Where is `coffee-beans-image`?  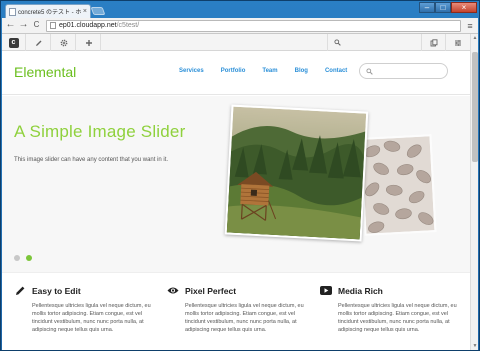 coffee-beans-image is located at coordinates (398, 185).